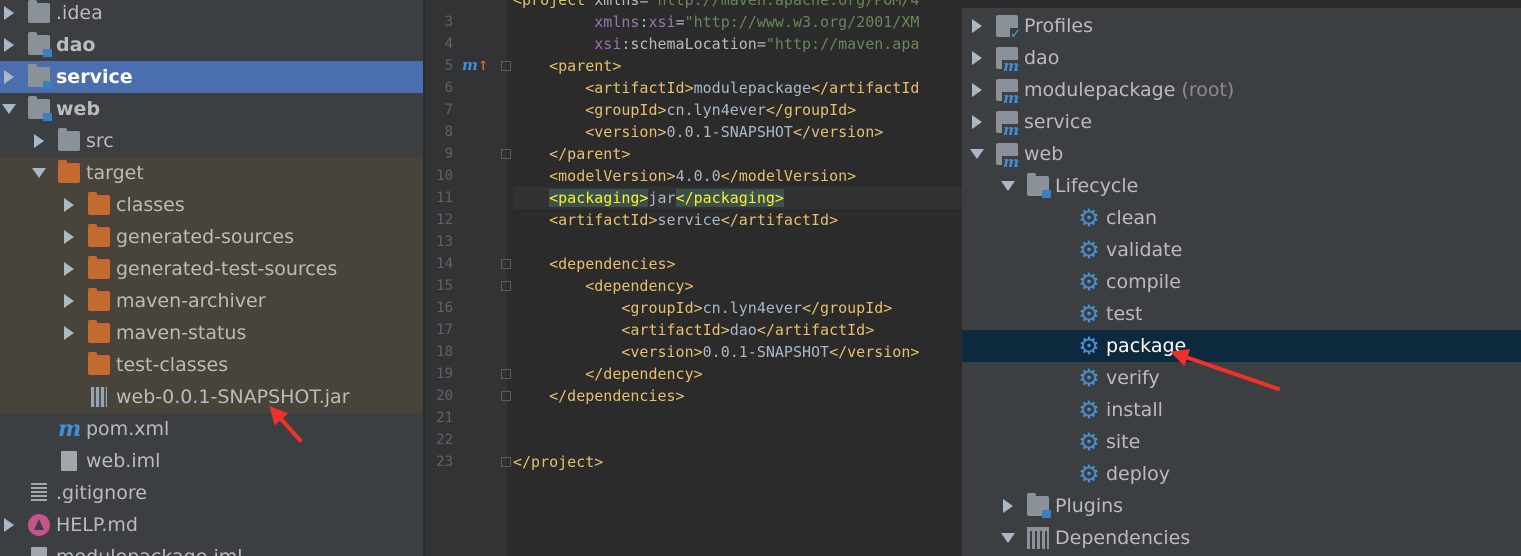 The height and width of the screenshot is (556, 1521). I want to click on maven-item-profiles: Profiles, so click(1241, 26).